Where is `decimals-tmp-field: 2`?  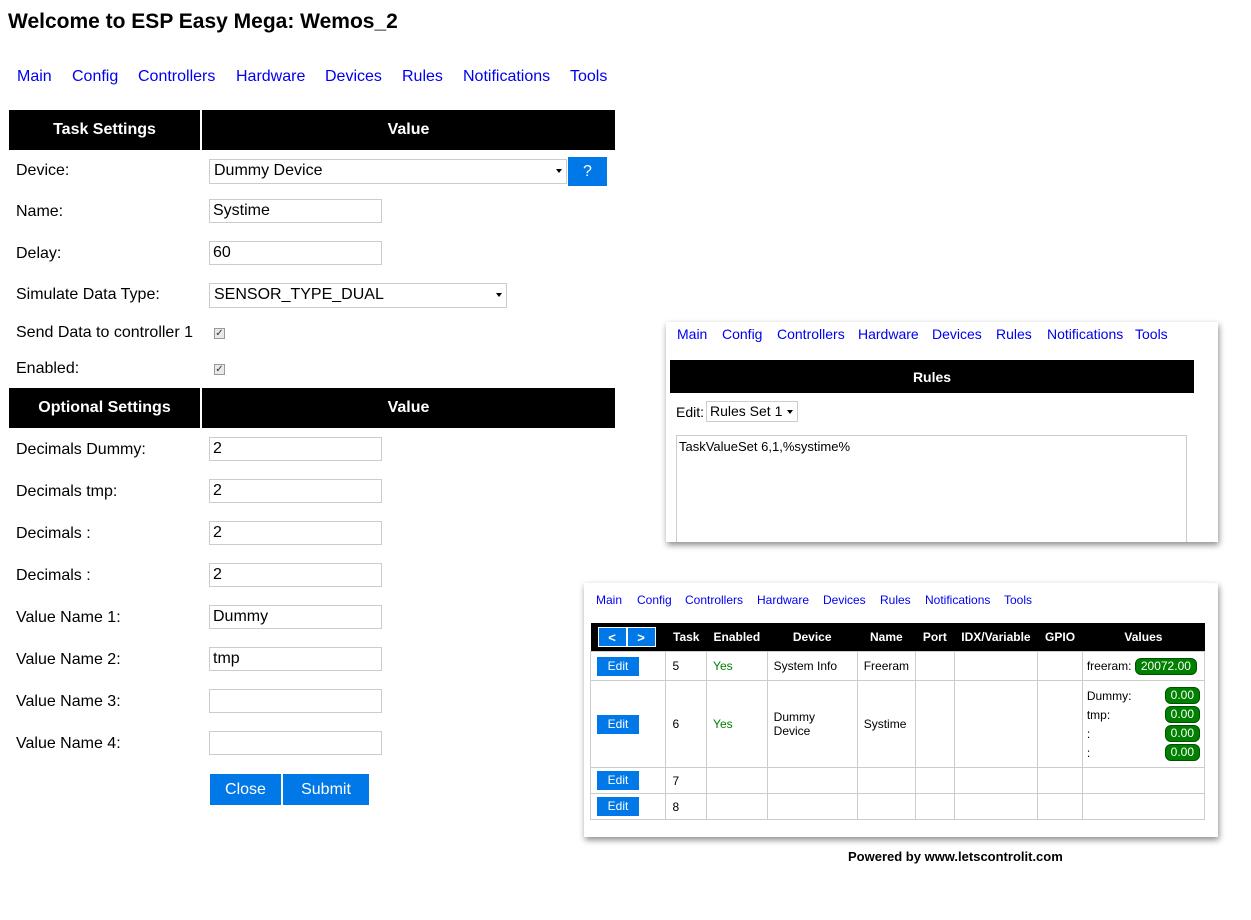 decimals-tmp-field: 2 is located at coordinates (295, 491).